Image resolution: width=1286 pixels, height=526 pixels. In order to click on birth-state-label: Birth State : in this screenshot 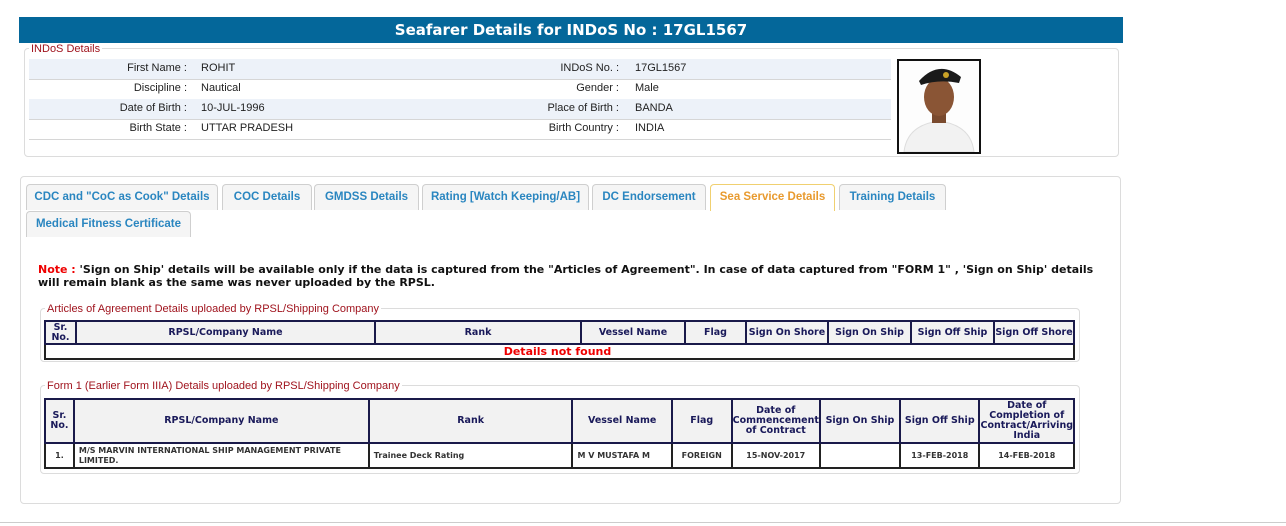, I will do `click(158, 128)`.